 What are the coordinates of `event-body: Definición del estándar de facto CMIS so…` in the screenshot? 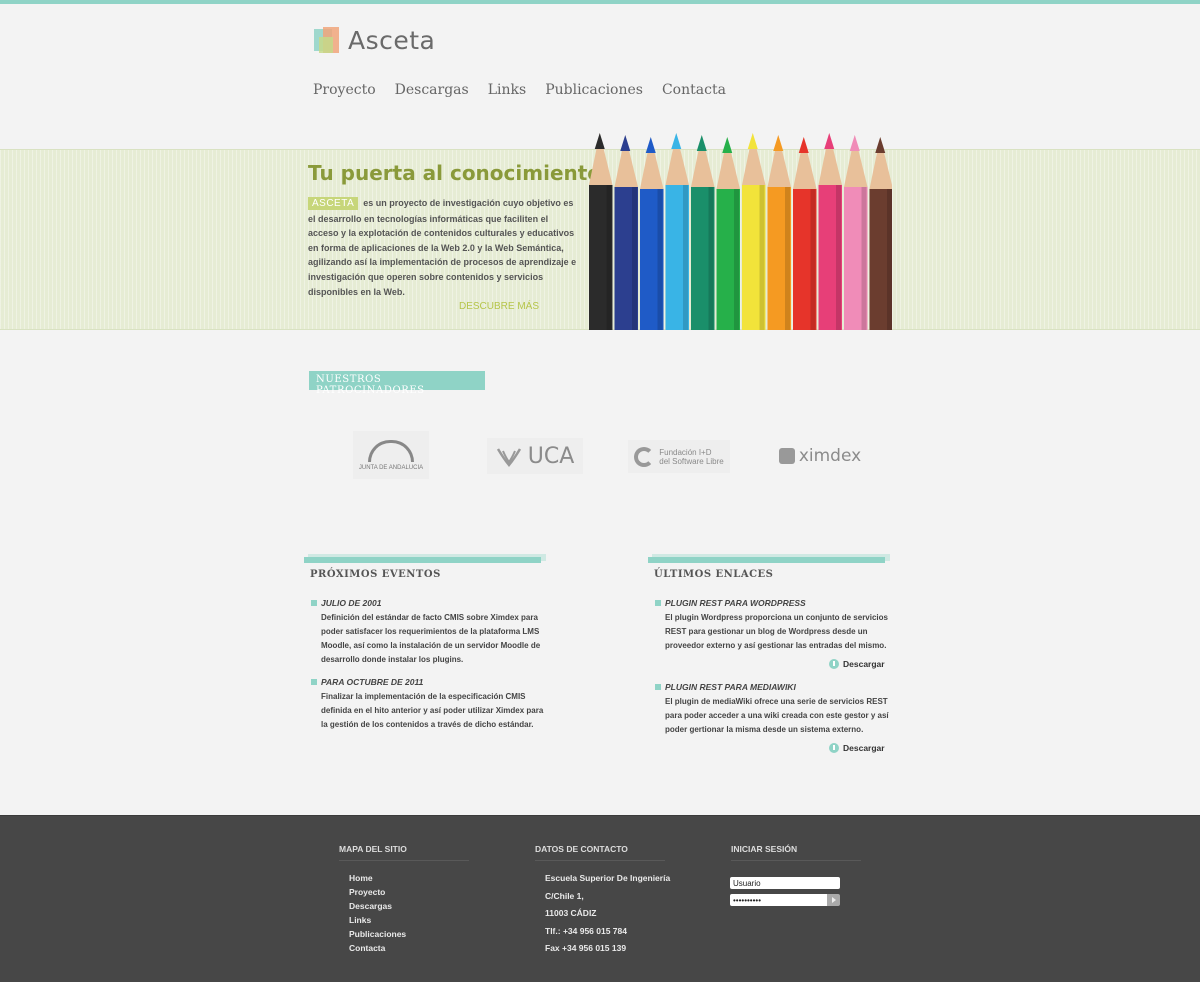 It's located at (431, 638).